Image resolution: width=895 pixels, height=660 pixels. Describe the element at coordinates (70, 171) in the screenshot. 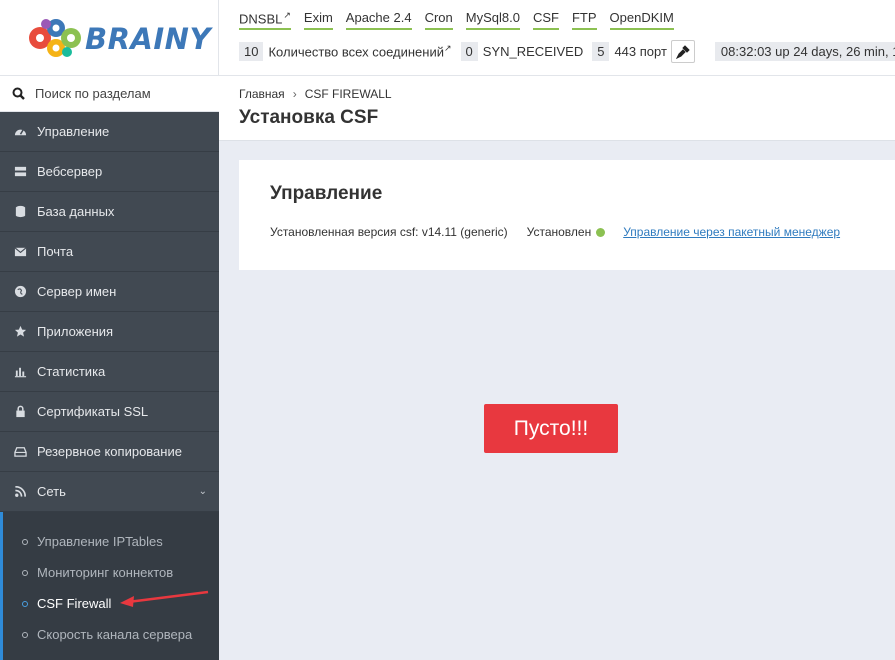

I see `sidebar-item-label: Вебсервер` at that location.